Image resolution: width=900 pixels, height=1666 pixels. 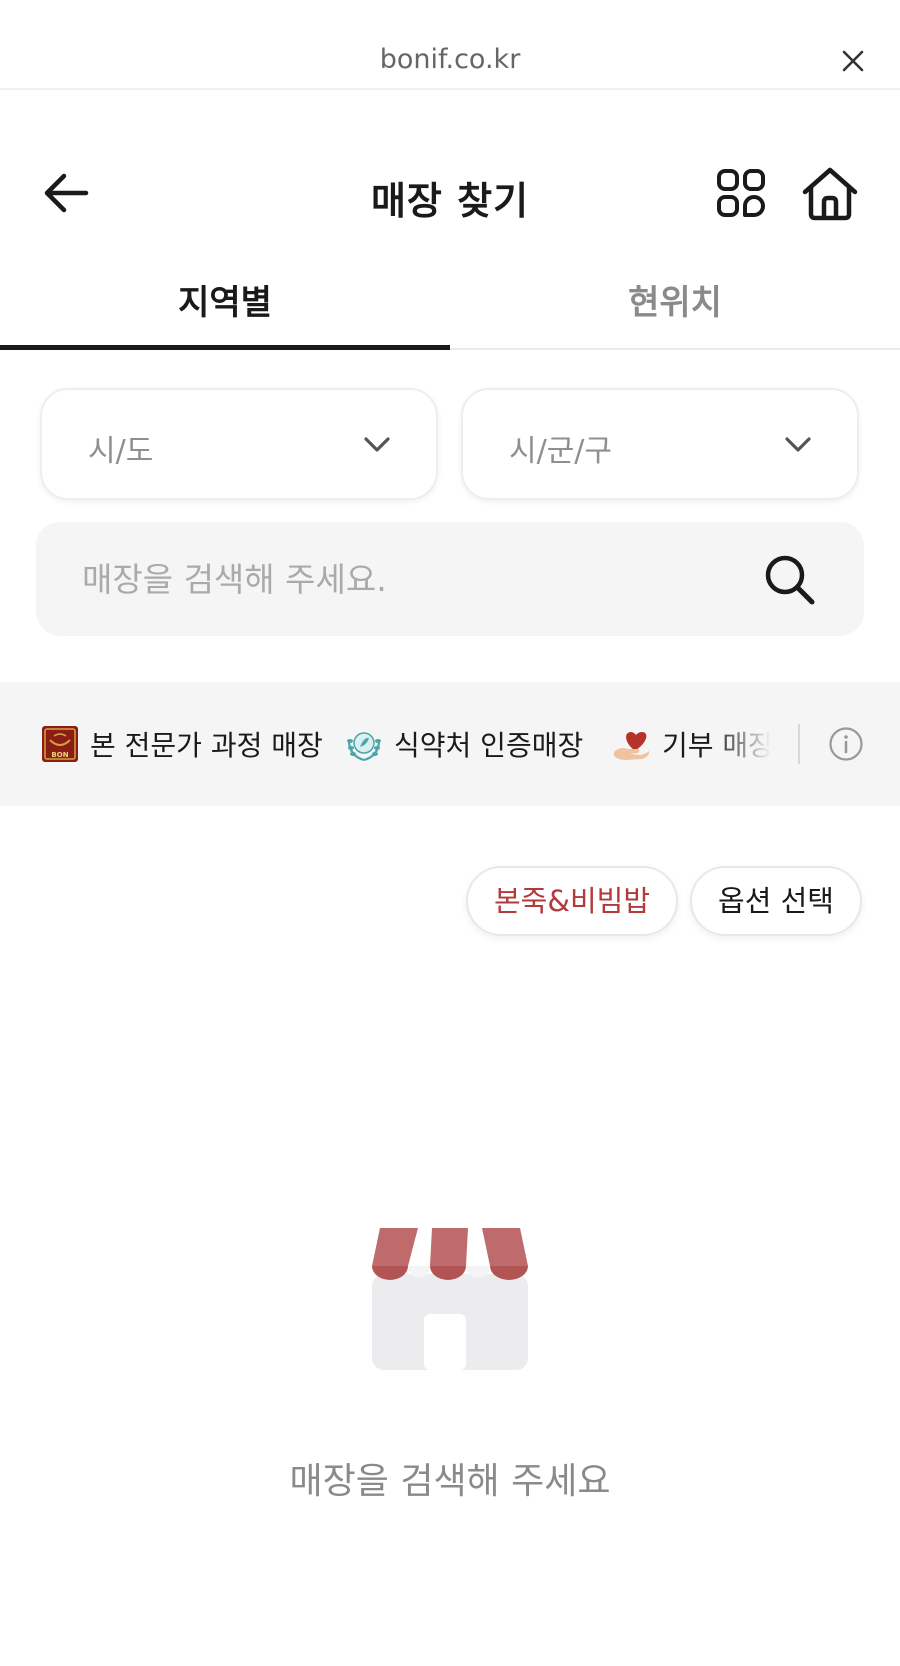 What do you see at coordinates (364, 747) in the screenshot?
I see `laurel-certified-icon` at bounding box center [364, 747].